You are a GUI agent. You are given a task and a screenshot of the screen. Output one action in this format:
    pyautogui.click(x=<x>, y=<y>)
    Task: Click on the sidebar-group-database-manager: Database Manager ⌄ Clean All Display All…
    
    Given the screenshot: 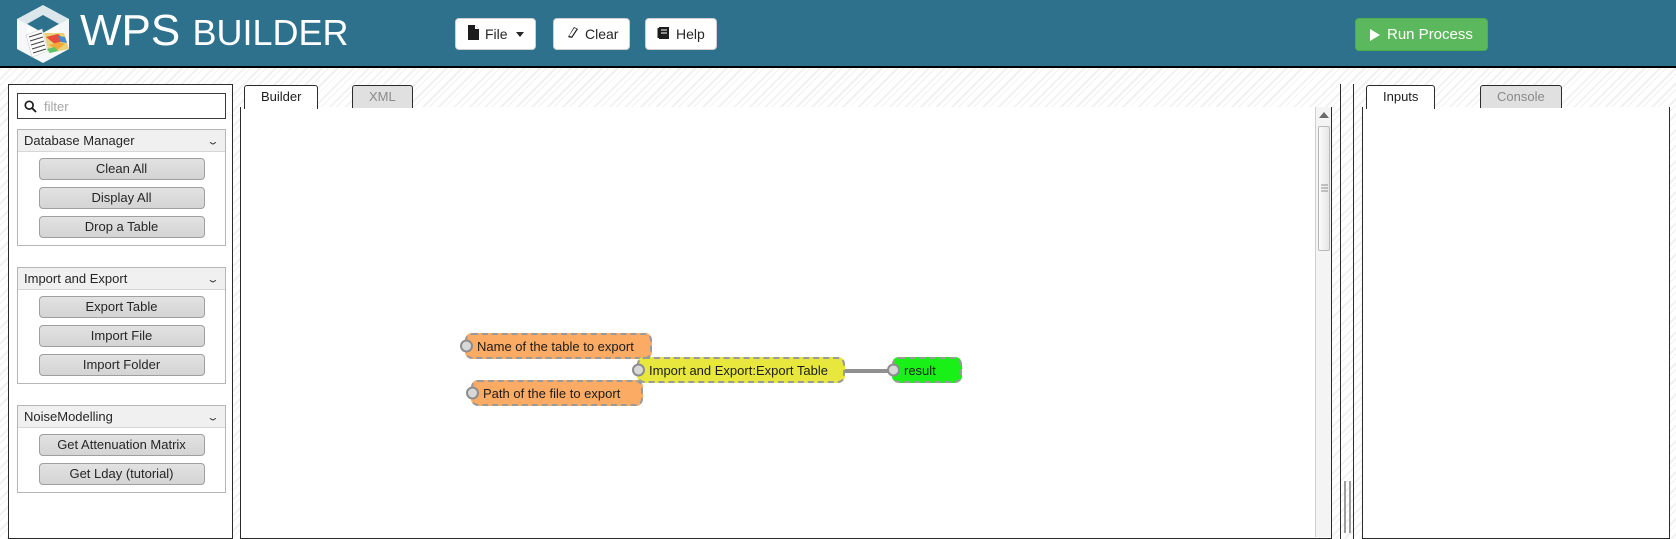 What is the action you would take?
    pyautogui.click(x=121, y=187)
    